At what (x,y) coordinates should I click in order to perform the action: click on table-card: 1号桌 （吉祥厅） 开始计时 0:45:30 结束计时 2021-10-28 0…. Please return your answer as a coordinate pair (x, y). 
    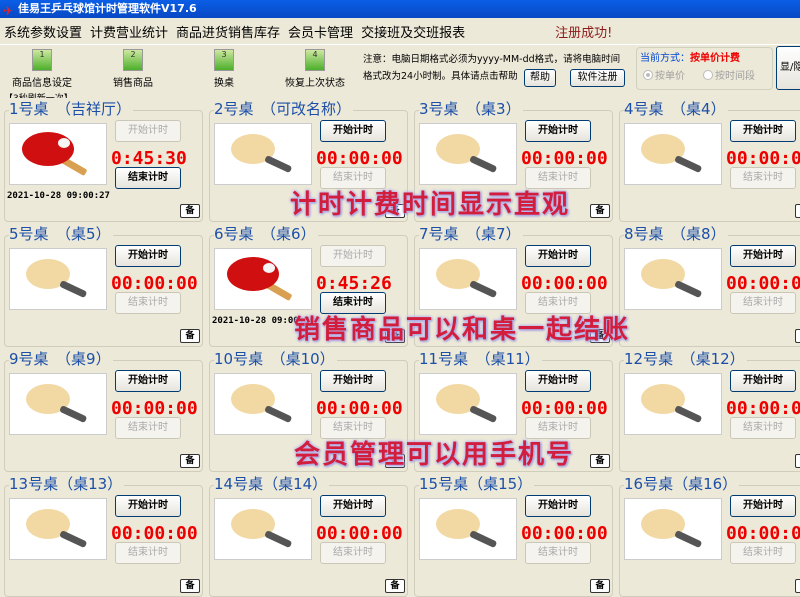
    Looking at the image, I should click on (103, 160).